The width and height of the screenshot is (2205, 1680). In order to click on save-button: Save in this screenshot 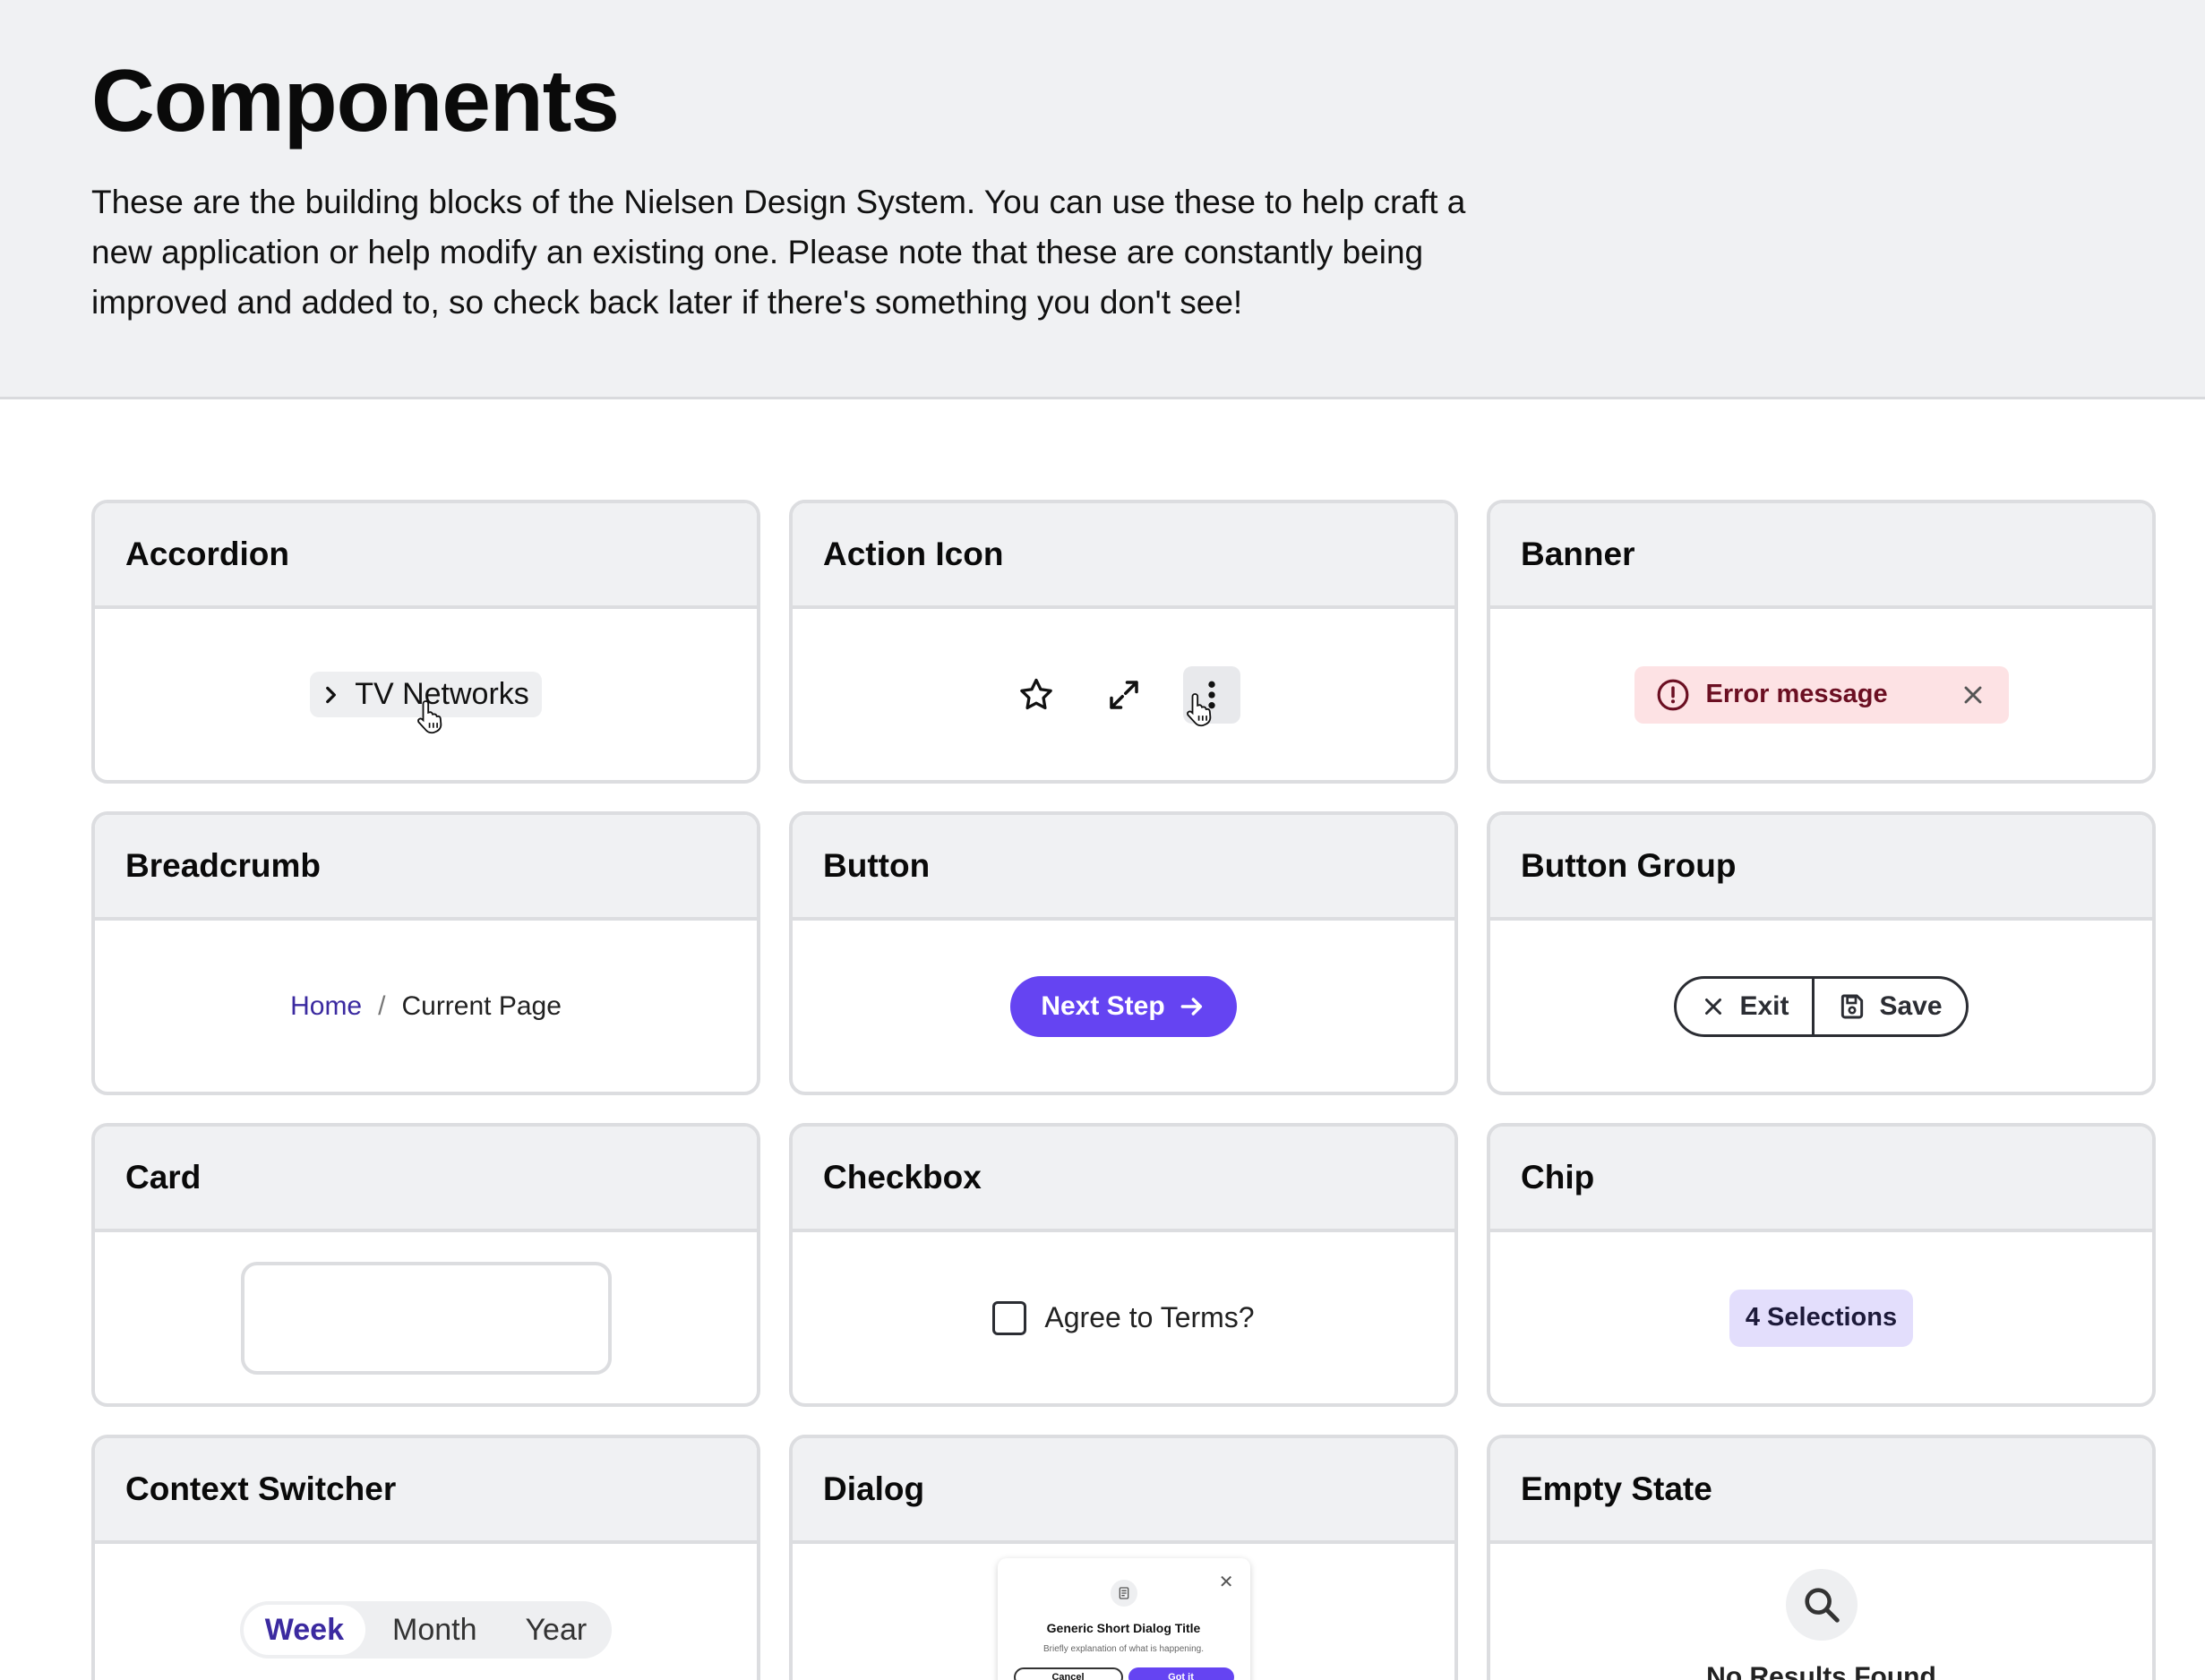, I will do `click(1888, 1006)`.